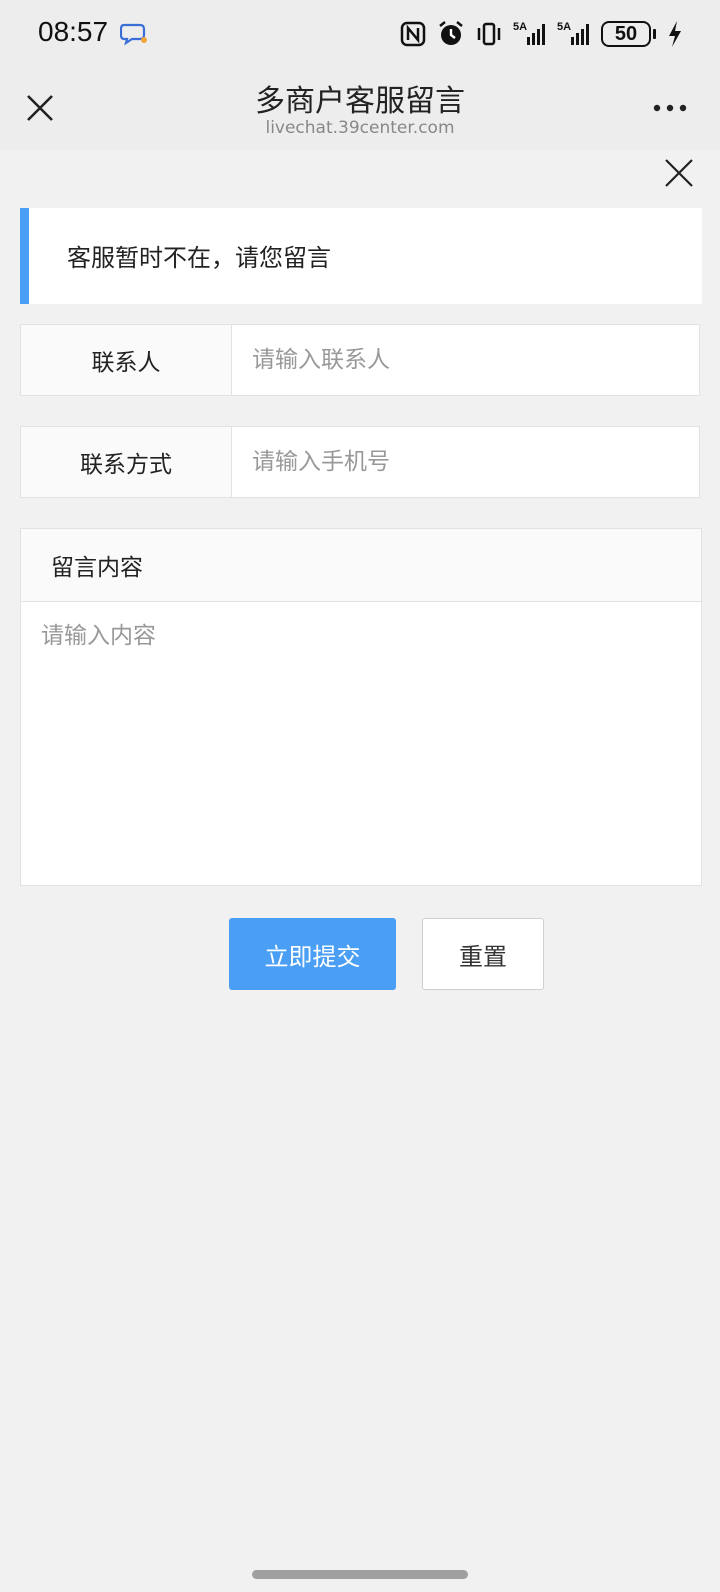 This screenshot has height=1592, width=720. Describe the element at coordinates (675, 34) in the screenshot. I see `charging-icon` at that location.